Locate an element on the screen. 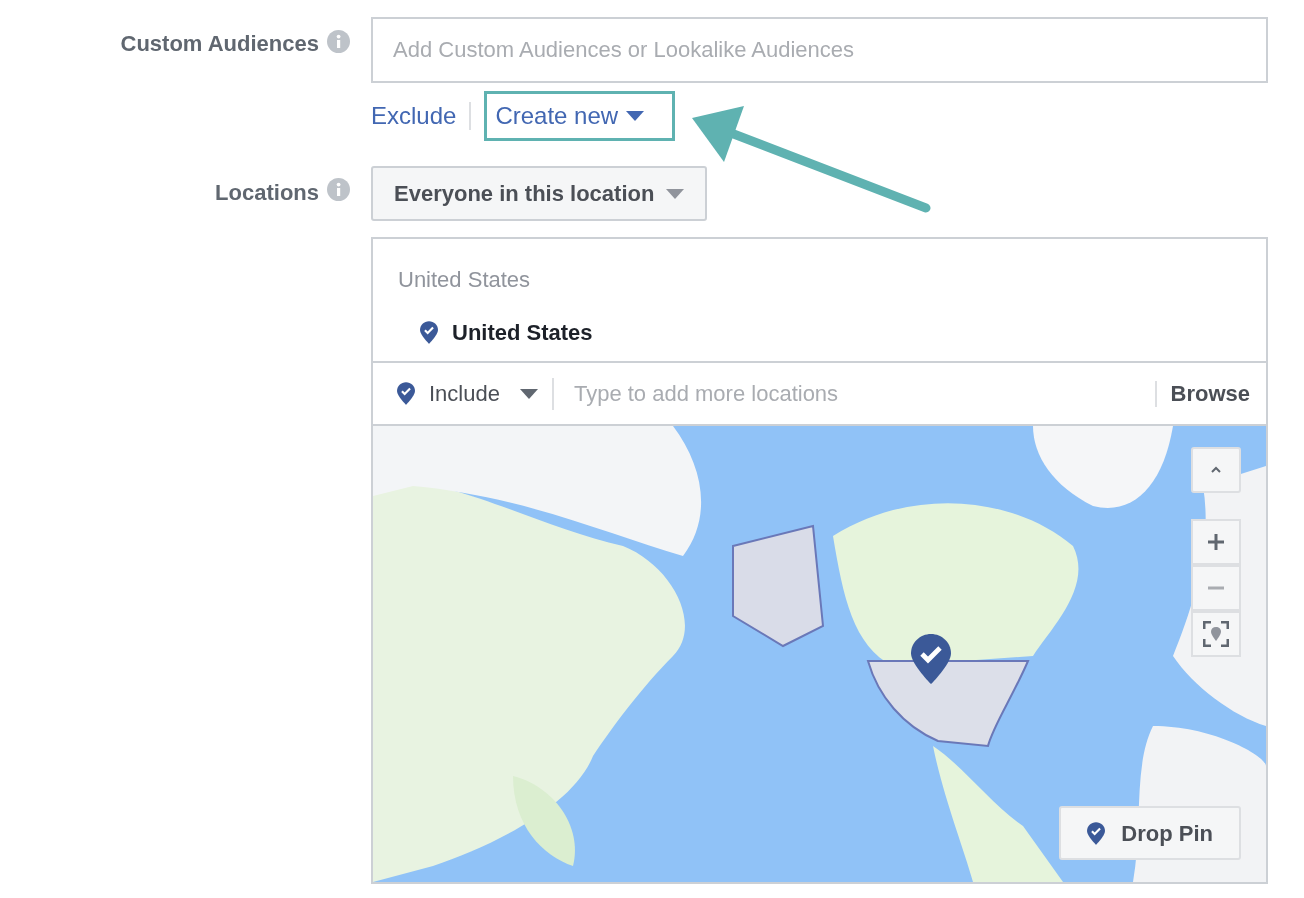  exclude-link: Exclude is located at coordinates (414, 116).